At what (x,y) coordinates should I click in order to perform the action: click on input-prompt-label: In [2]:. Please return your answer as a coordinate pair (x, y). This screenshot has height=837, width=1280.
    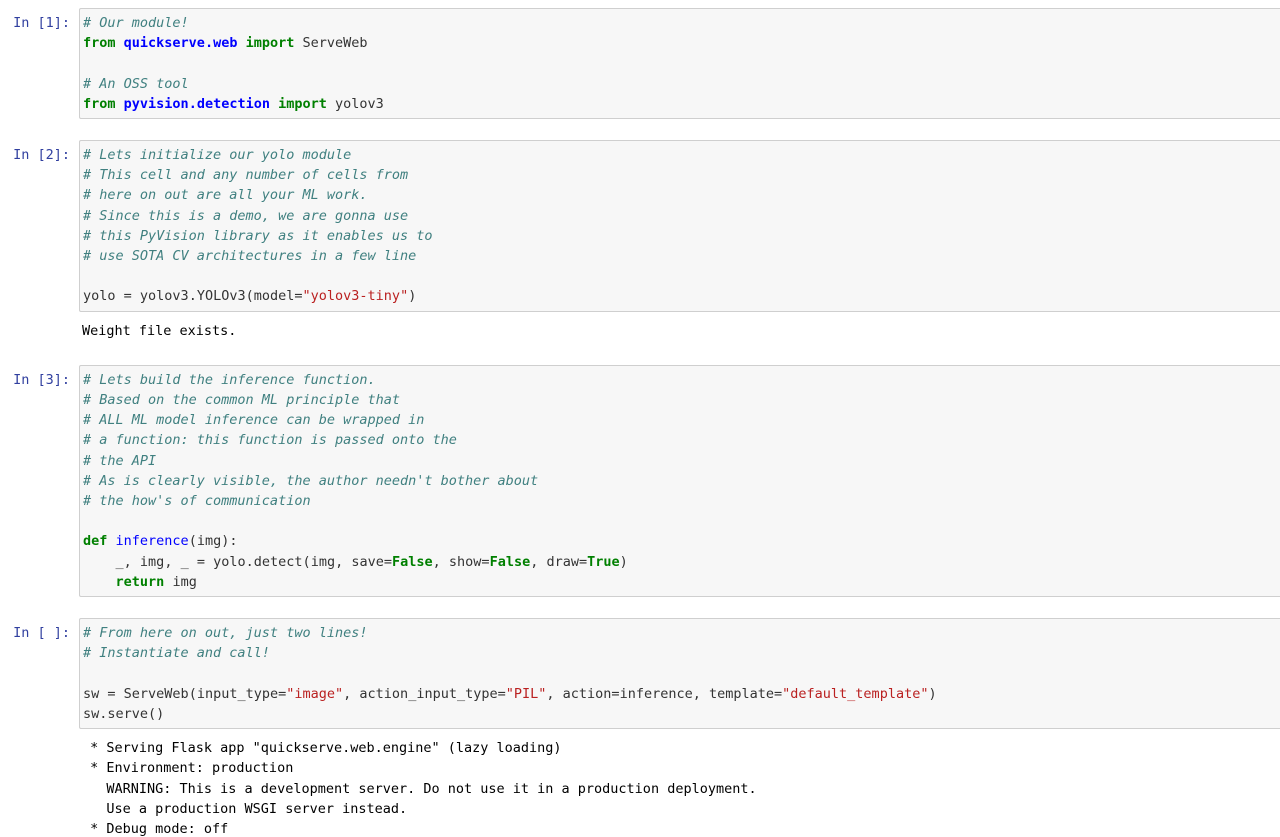
    Looking at the image, I should click on (41, 155).